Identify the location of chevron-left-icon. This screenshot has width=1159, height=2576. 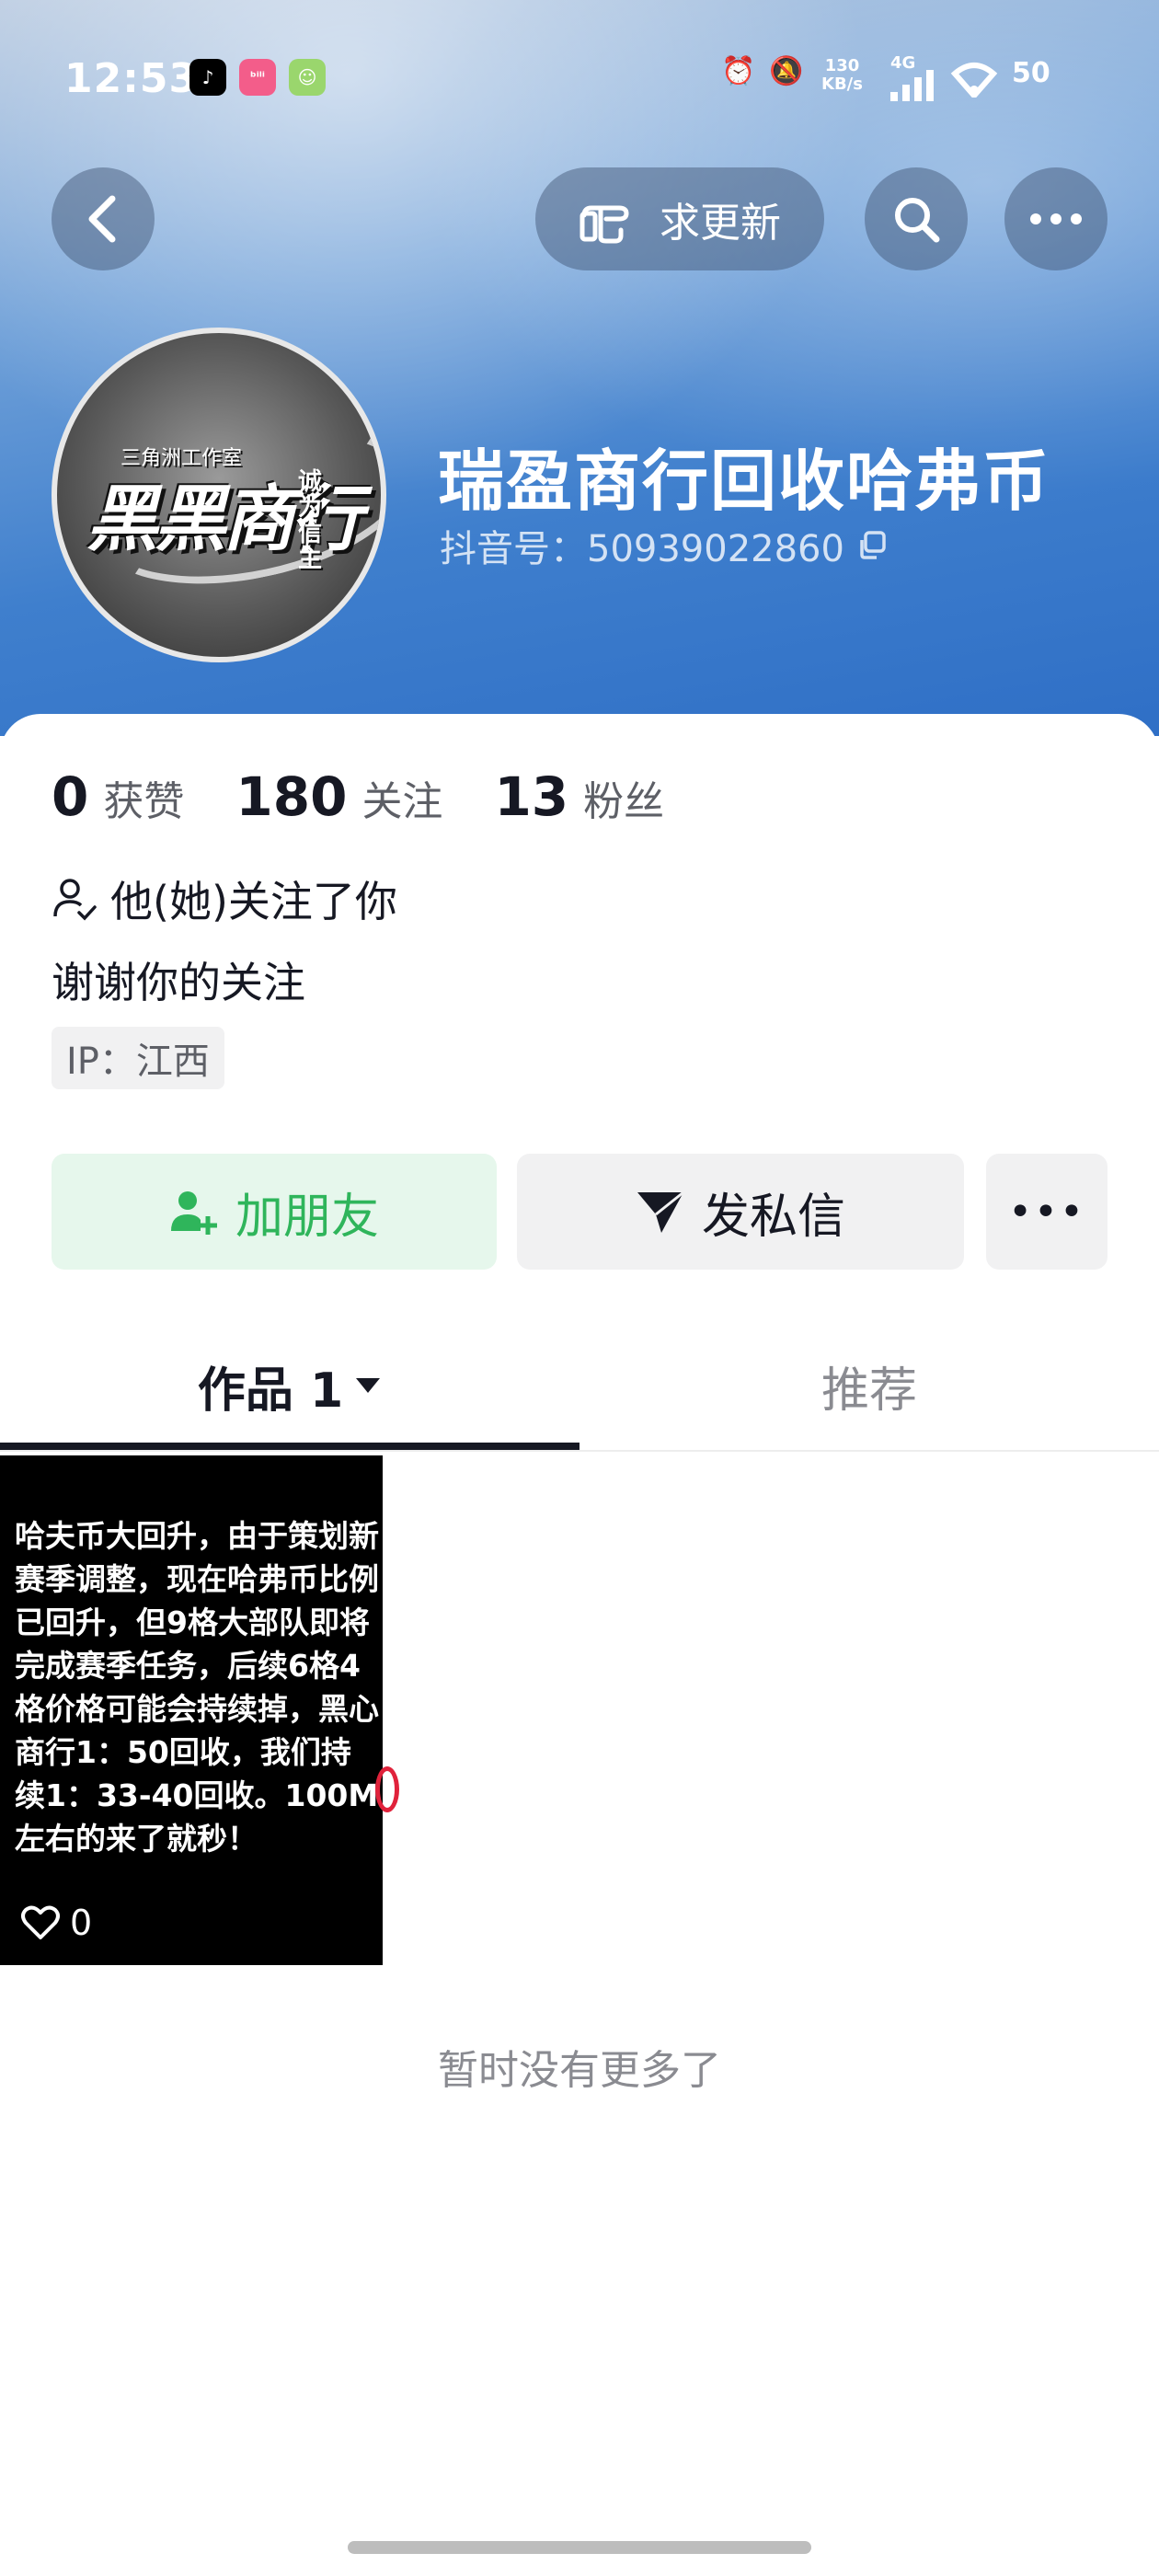
(102, 219).